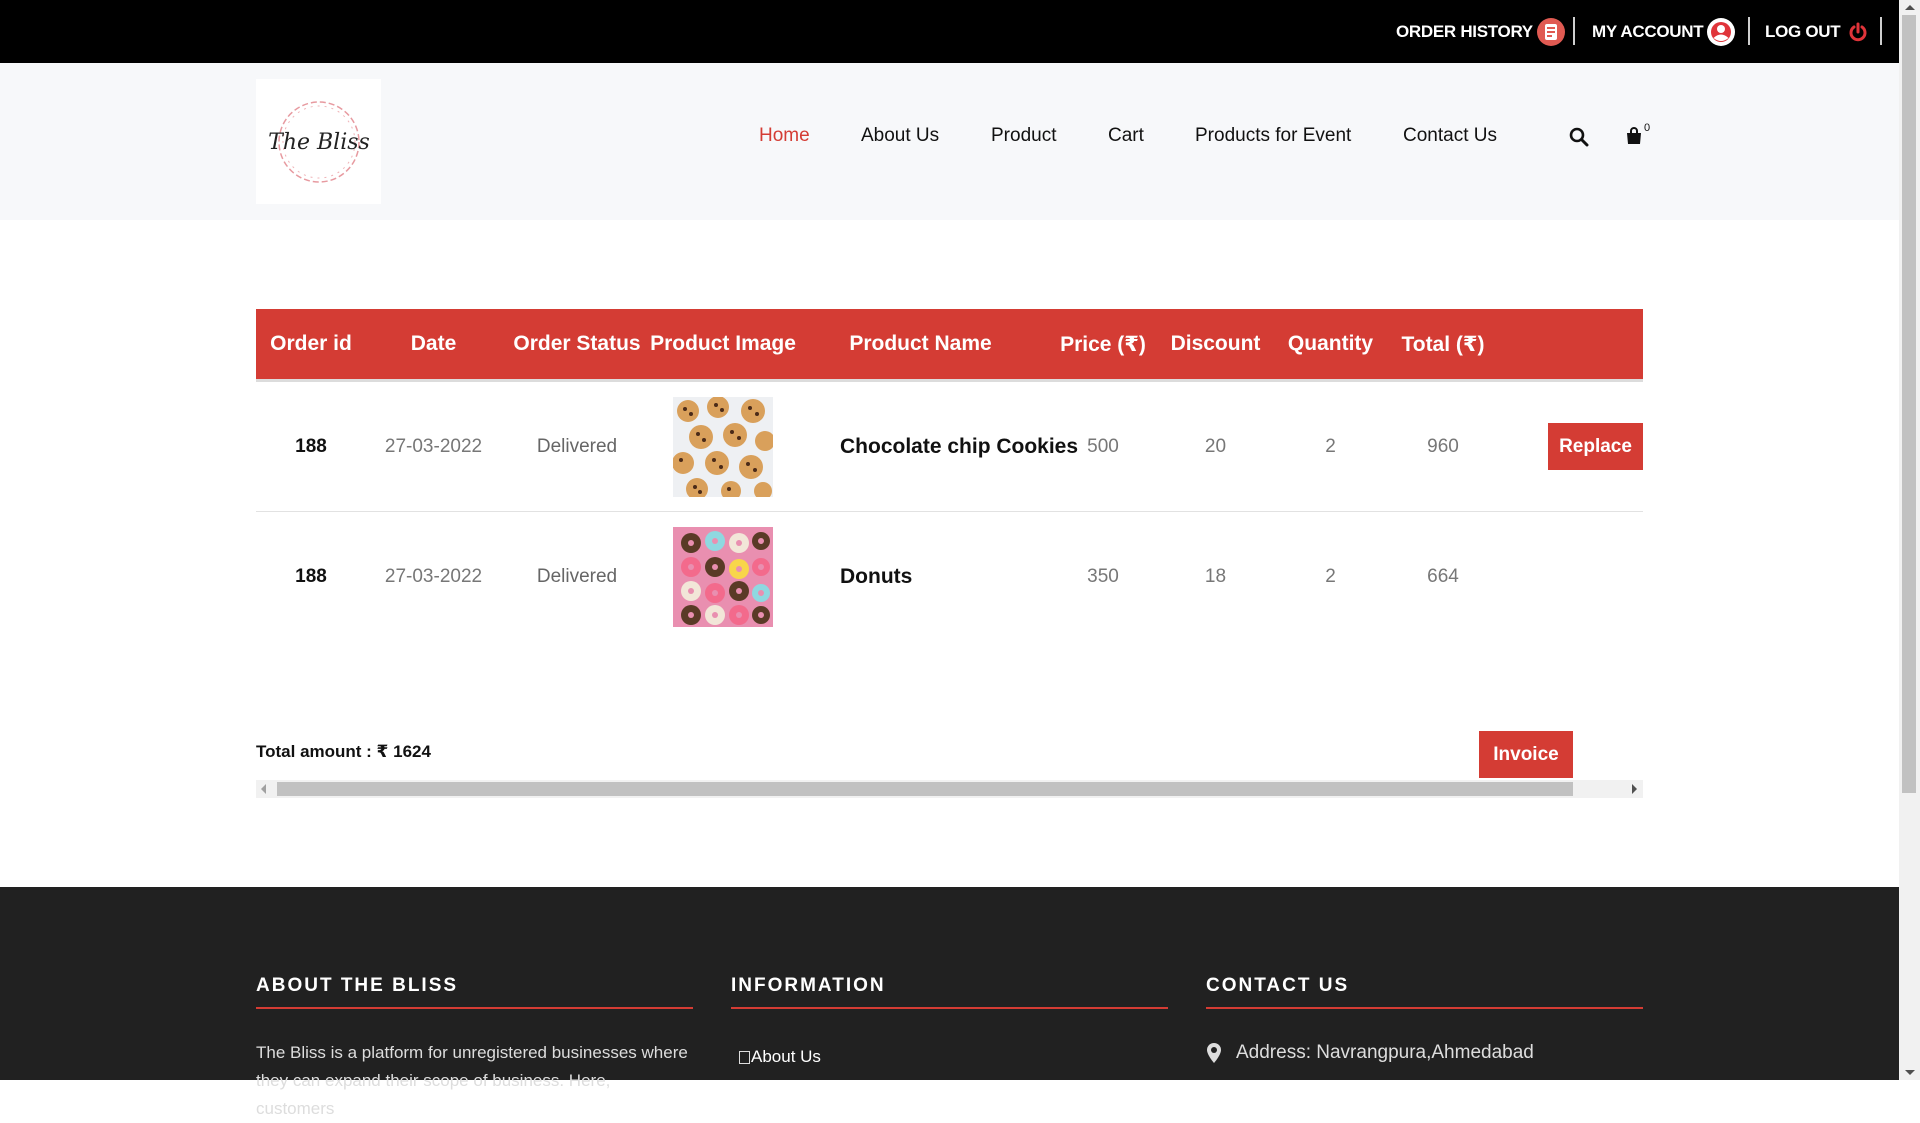 Image resolution: width=1920 pixels, height=1123 pixels. I want to click on order-history-link: ORDER HISTORY, so click(1480, 31).